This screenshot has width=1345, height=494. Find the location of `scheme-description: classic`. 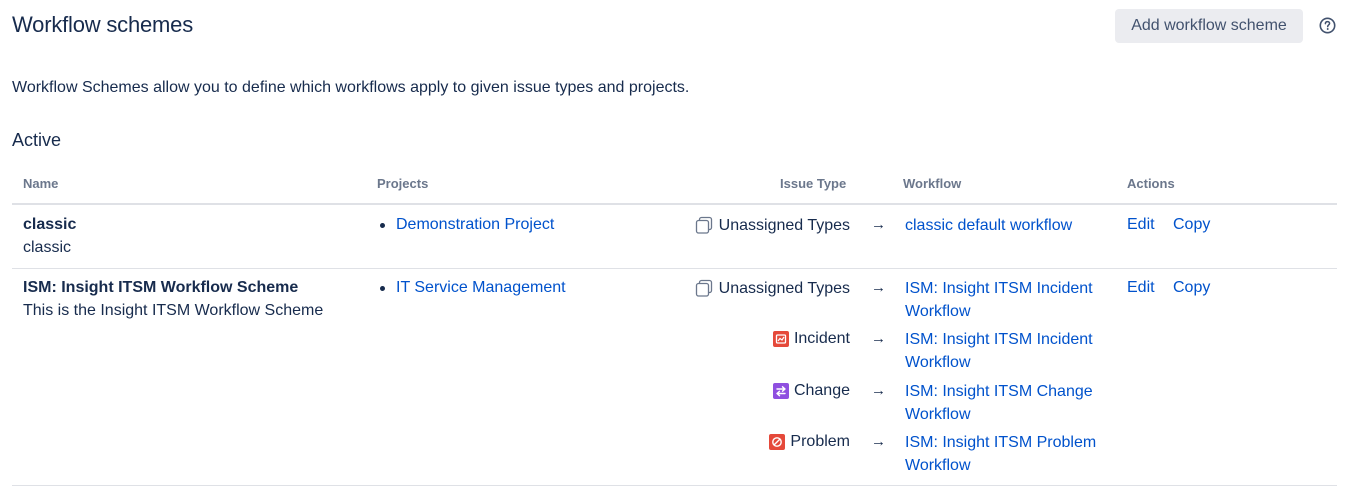

scheme-description: classic is located at coordinates (47, 247).